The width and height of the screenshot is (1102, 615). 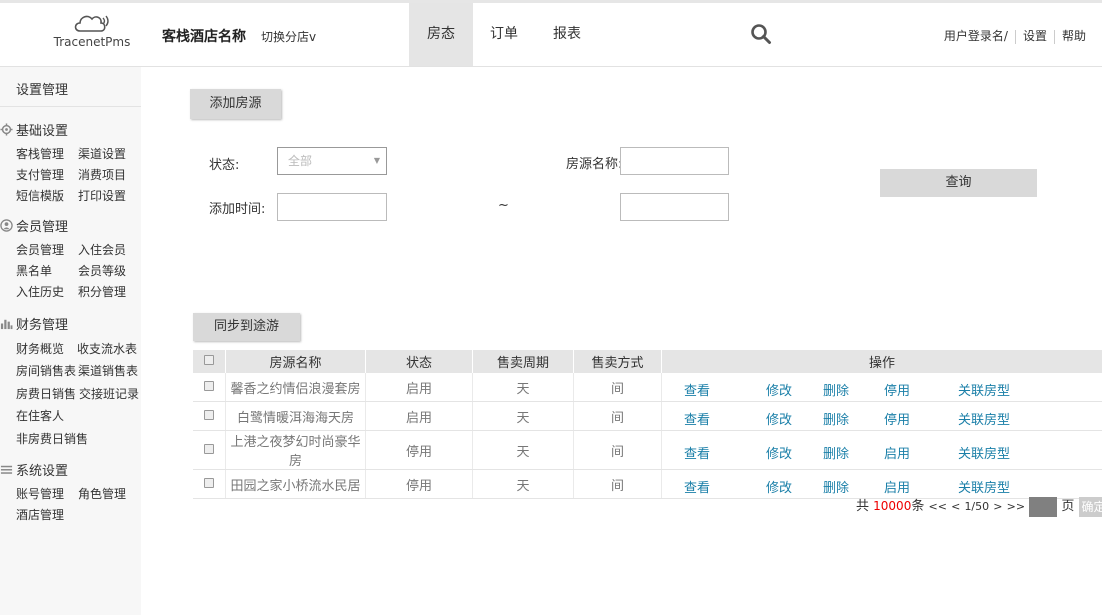 I want to click on sync-button: 同步到途游, so click(x=246, y=327).